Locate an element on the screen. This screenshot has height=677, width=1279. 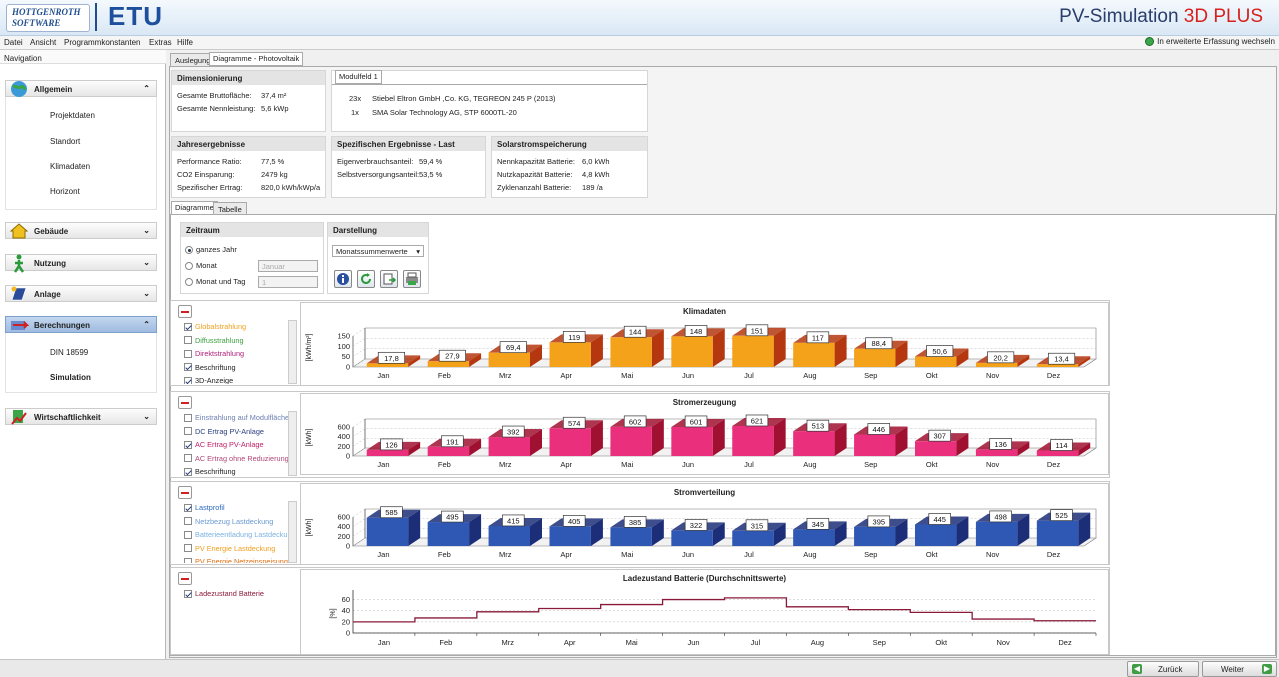
nav-item-din-18599: DIN 18599 is located at coordinates (69, 352).